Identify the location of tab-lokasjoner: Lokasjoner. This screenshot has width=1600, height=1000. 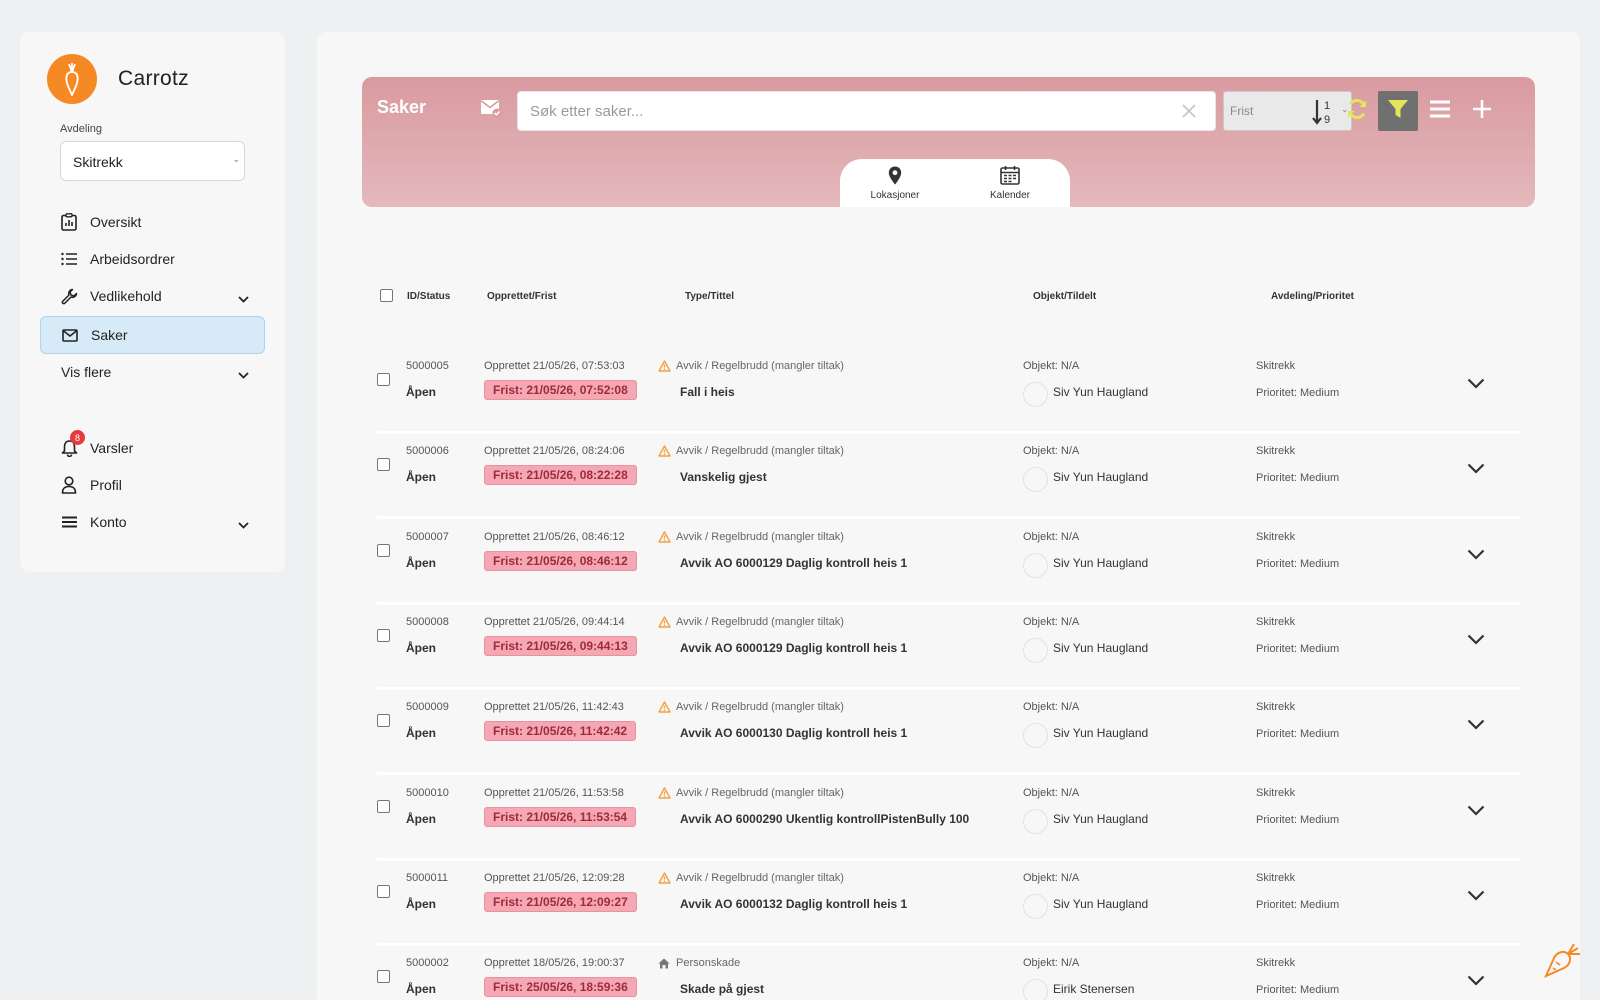
(895, 185).